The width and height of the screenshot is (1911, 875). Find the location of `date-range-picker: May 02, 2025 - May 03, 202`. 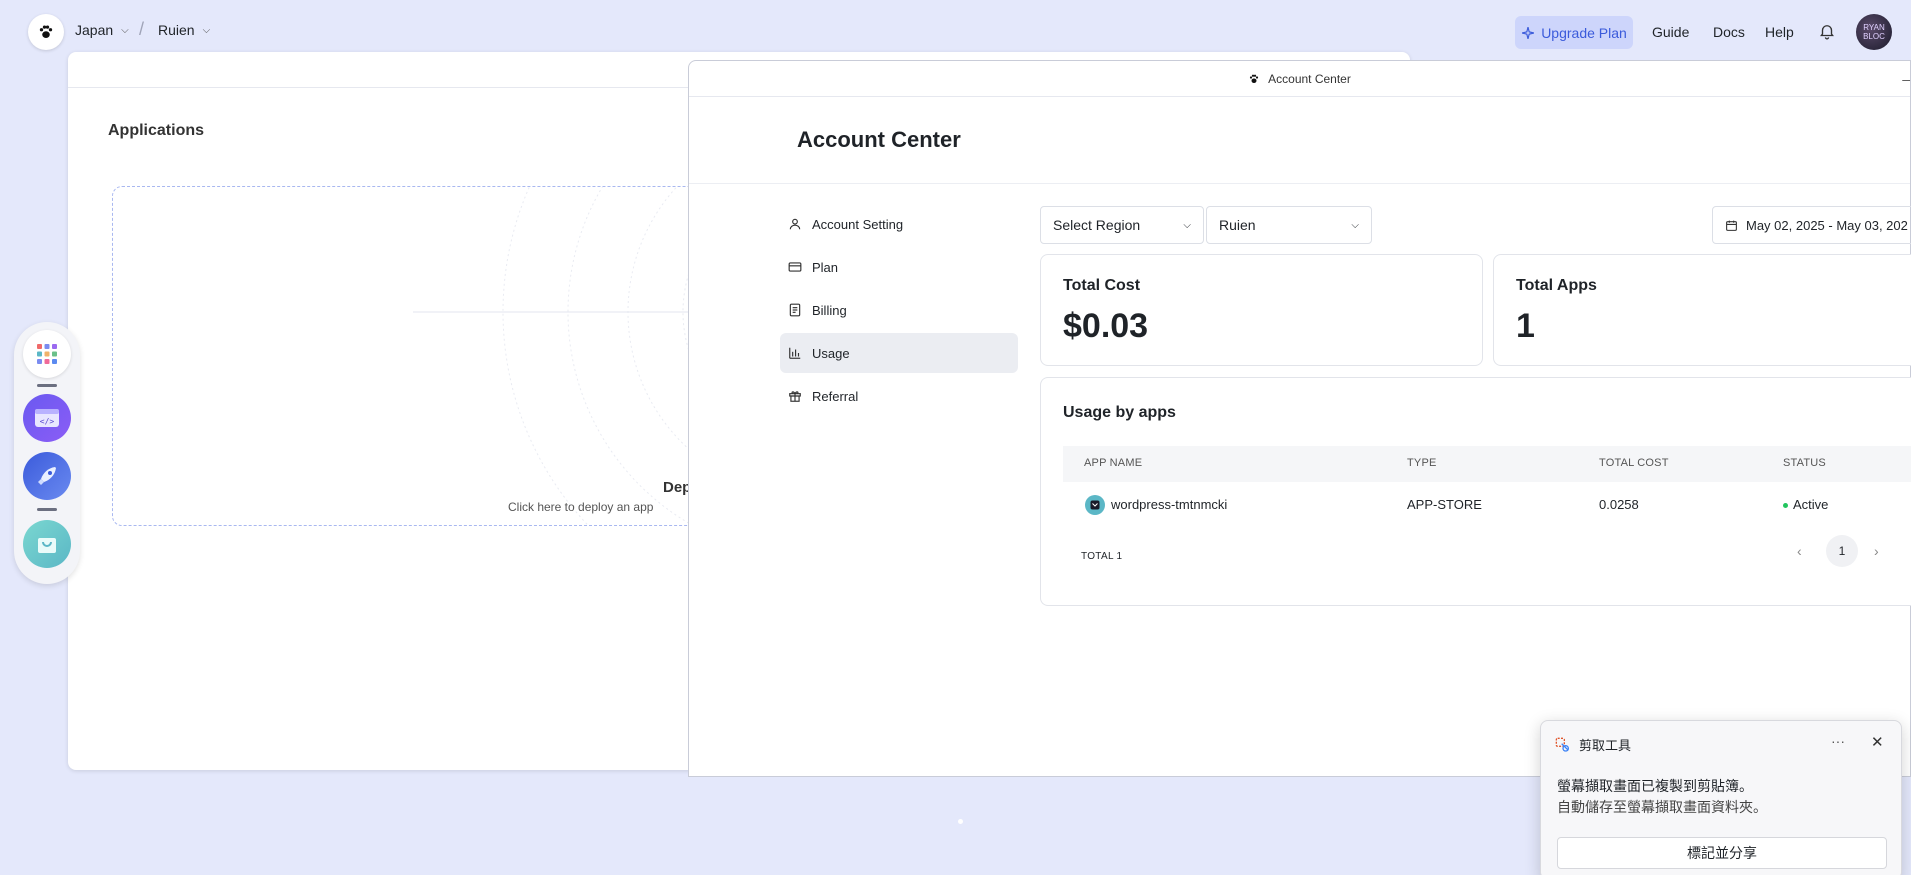

date-range-picker: May 02, 2025 - May 03, 202 is located at coordinates (1811, 225).